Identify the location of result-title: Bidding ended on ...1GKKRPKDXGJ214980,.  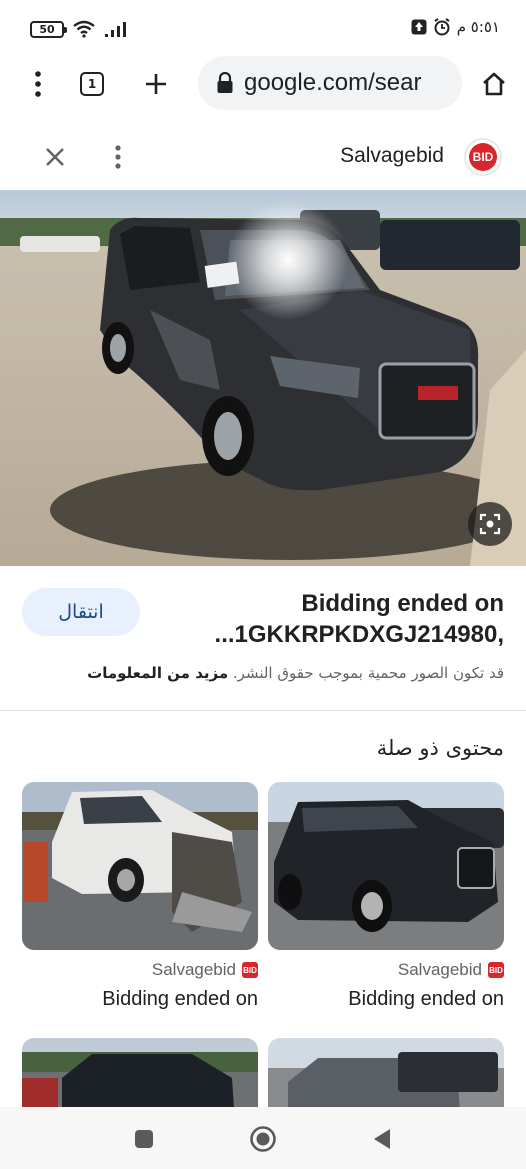
(339, 619).